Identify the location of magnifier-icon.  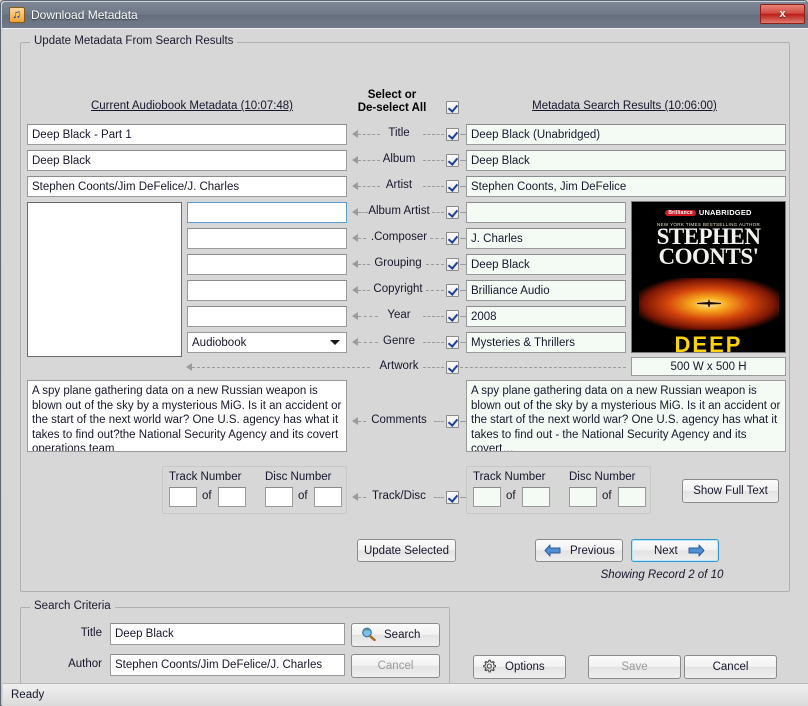
(368, 635).